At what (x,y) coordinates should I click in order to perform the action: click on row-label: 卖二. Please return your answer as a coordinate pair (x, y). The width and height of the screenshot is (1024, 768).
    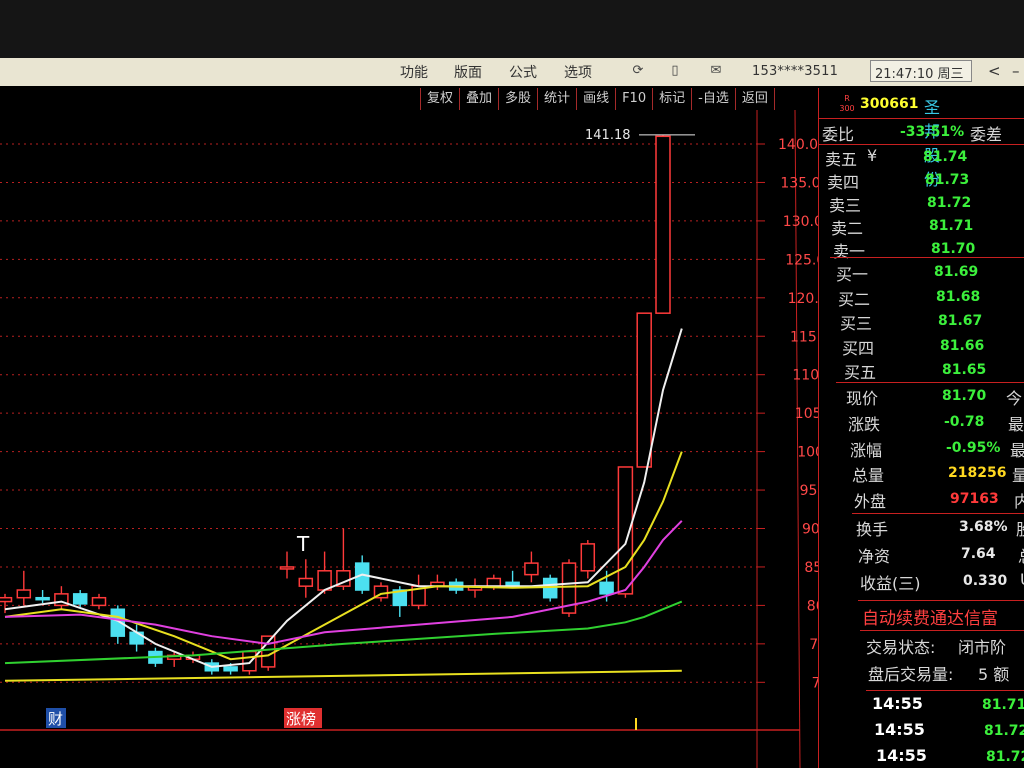
    Looking at the image, I should click on (847, 228).